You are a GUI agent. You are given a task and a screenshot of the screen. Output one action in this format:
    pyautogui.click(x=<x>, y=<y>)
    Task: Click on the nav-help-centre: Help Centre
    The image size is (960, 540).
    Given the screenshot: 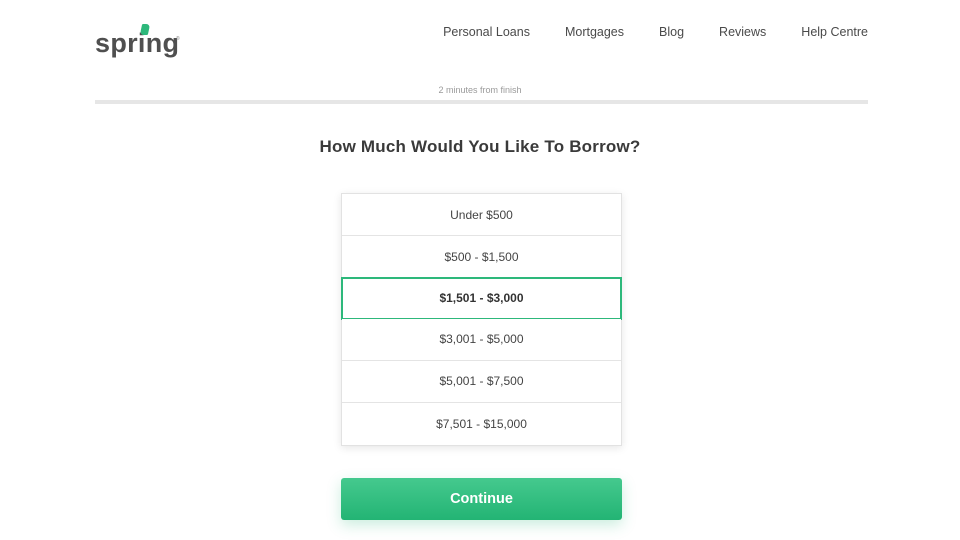 What is the action you would take?
    pyautogui.click(x=834, y=32)
    